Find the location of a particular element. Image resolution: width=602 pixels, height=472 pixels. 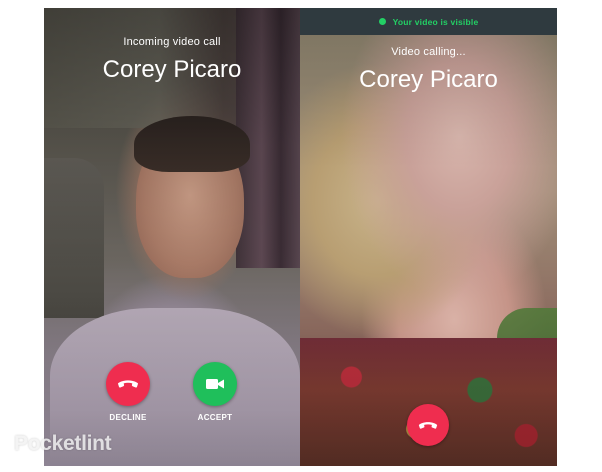

accept-label: ACCEPT is located at coordinates (215, 417).